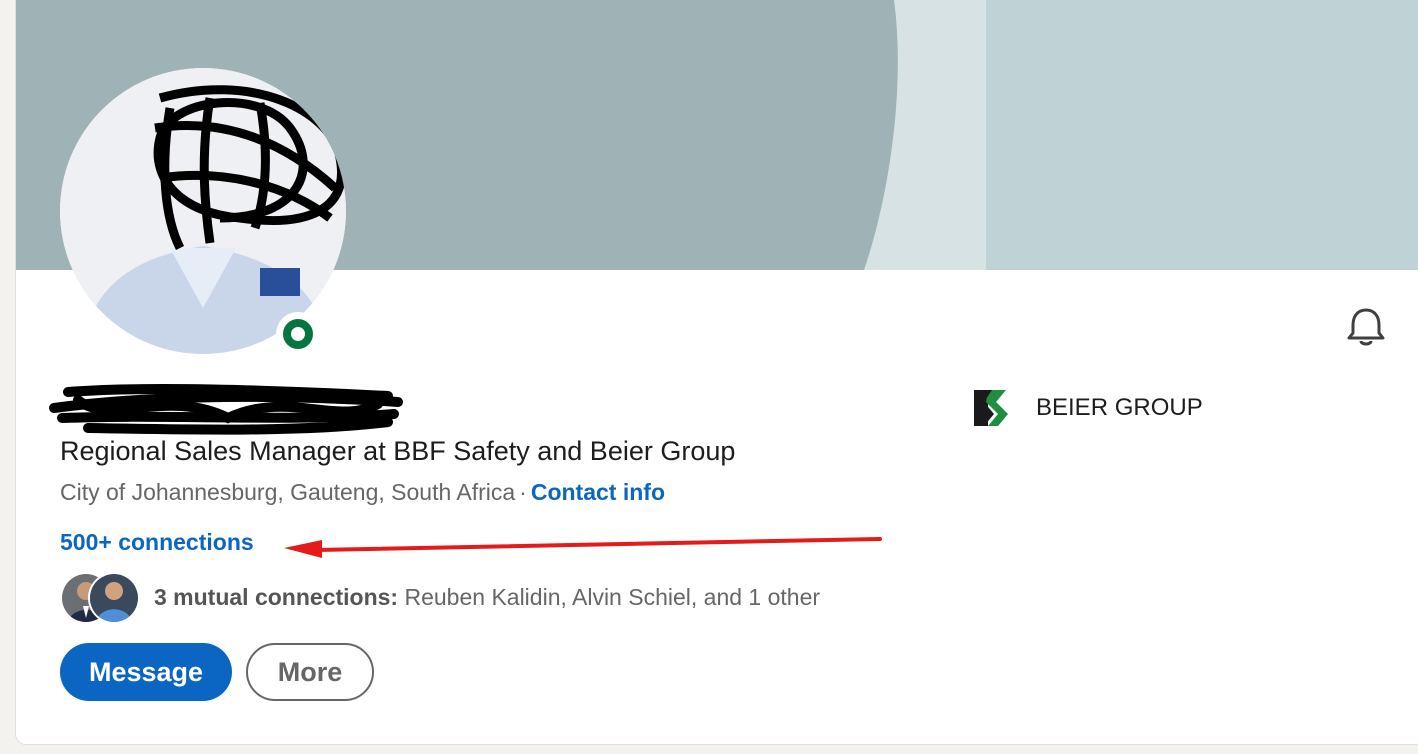 This screenshot has width=1418, height=754. Describe the element at coordinates (228, 409) in the screenshot. I see `redacted-name-scribble` at that location.